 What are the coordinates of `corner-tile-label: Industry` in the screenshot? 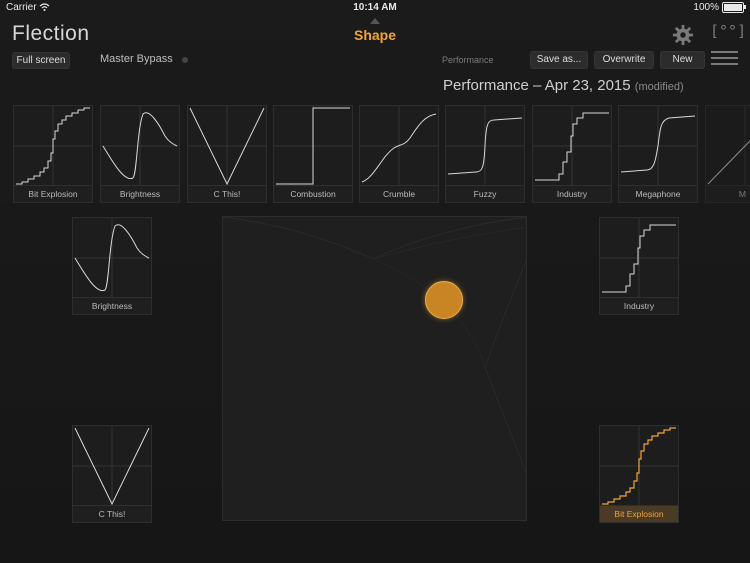 It's located at (639, 305).